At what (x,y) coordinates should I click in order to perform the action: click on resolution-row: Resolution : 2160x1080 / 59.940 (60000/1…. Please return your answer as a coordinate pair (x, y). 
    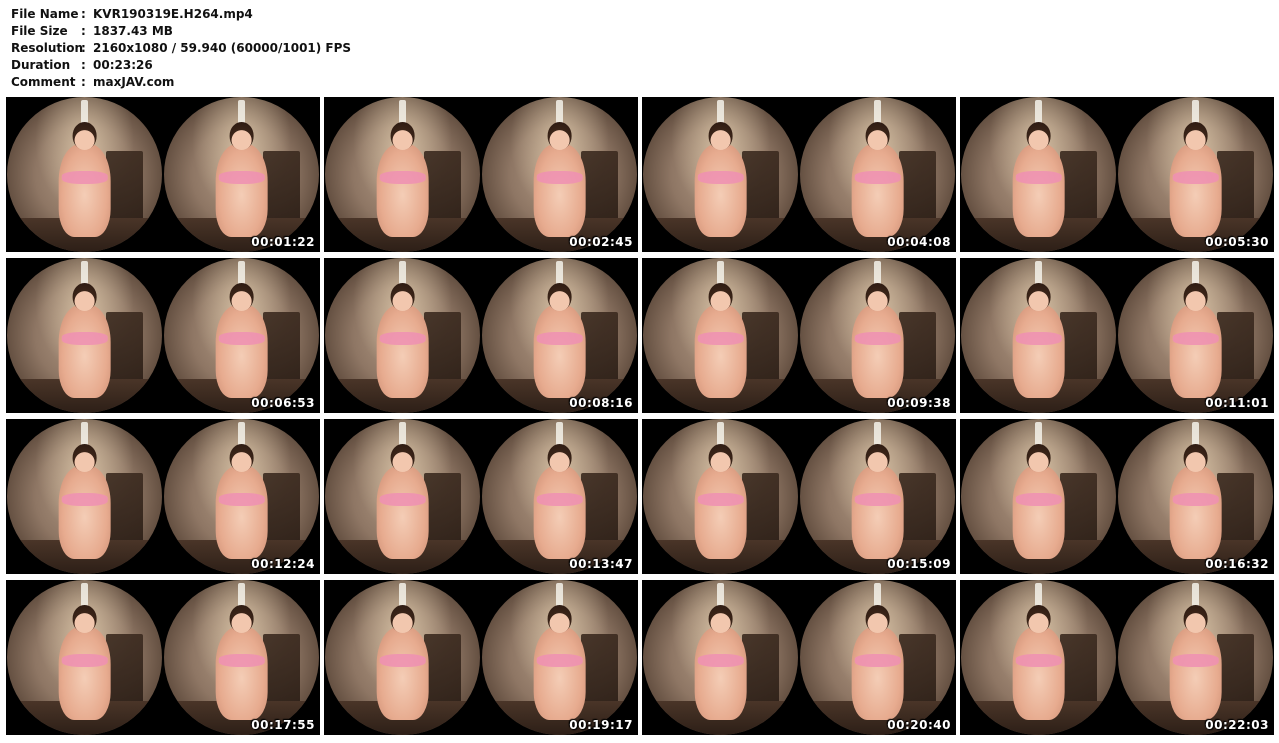
    Looking at the image, I should click on (181, 48).